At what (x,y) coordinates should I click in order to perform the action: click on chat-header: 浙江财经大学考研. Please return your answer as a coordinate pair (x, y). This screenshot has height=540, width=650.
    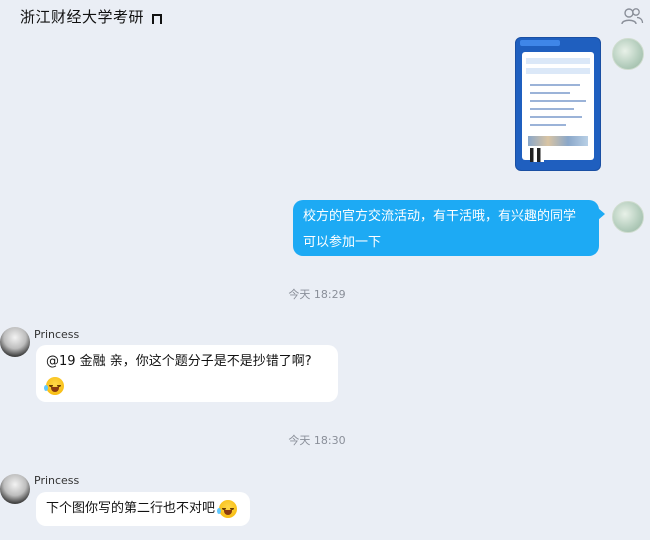
    Looking at the image, I should click on (325, 17).